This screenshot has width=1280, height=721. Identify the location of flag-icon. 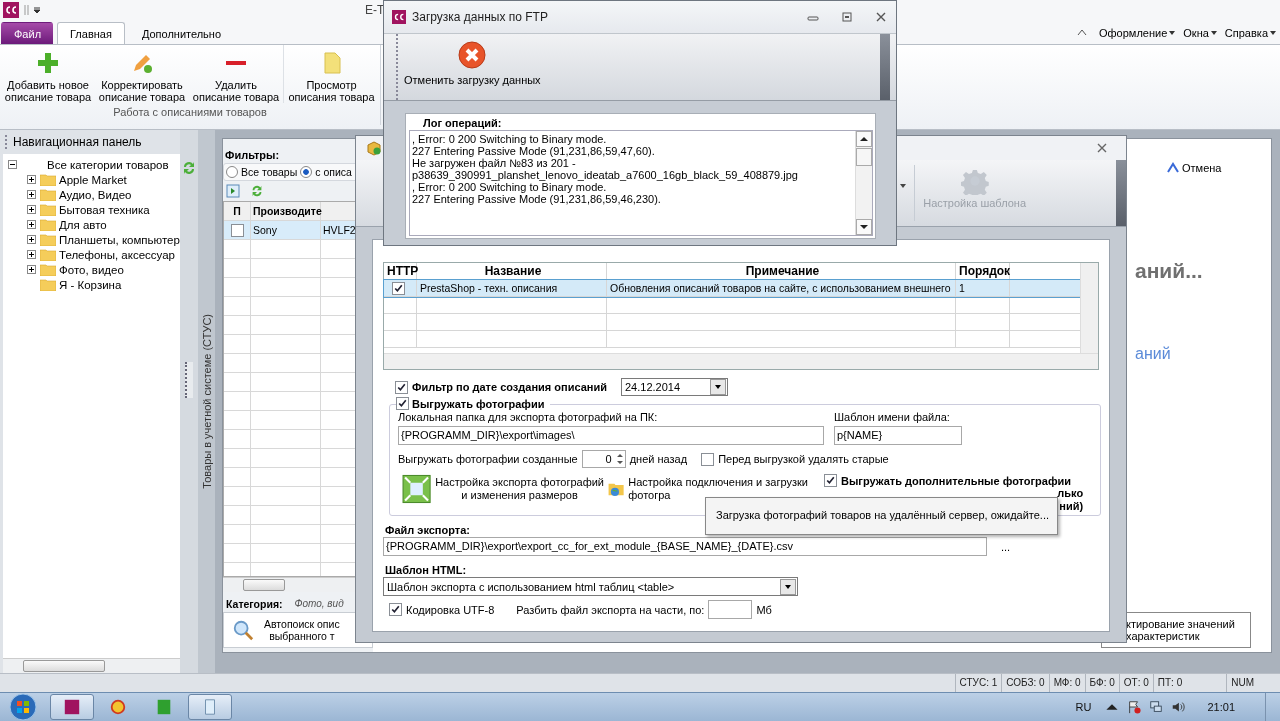
(1134, 707).